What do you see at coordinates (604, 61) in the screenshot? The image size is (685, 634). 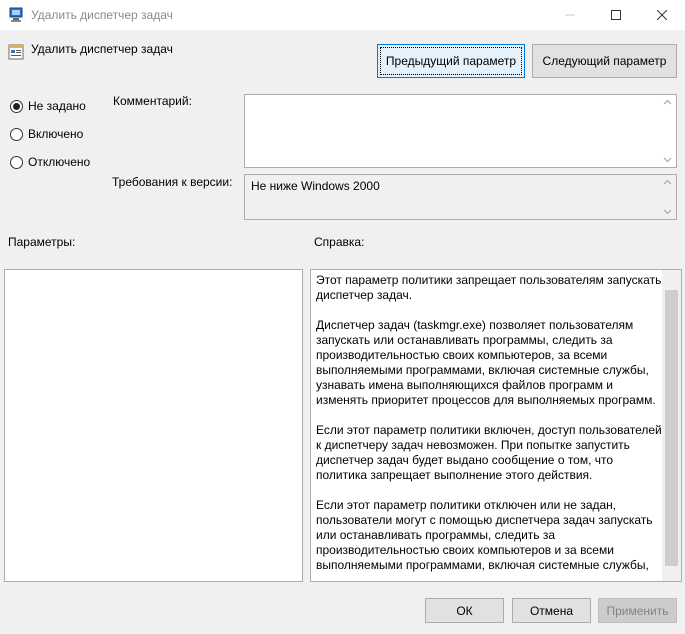 I see `next-setting-button: Следующий параметр` at bounding box center [604, 61].